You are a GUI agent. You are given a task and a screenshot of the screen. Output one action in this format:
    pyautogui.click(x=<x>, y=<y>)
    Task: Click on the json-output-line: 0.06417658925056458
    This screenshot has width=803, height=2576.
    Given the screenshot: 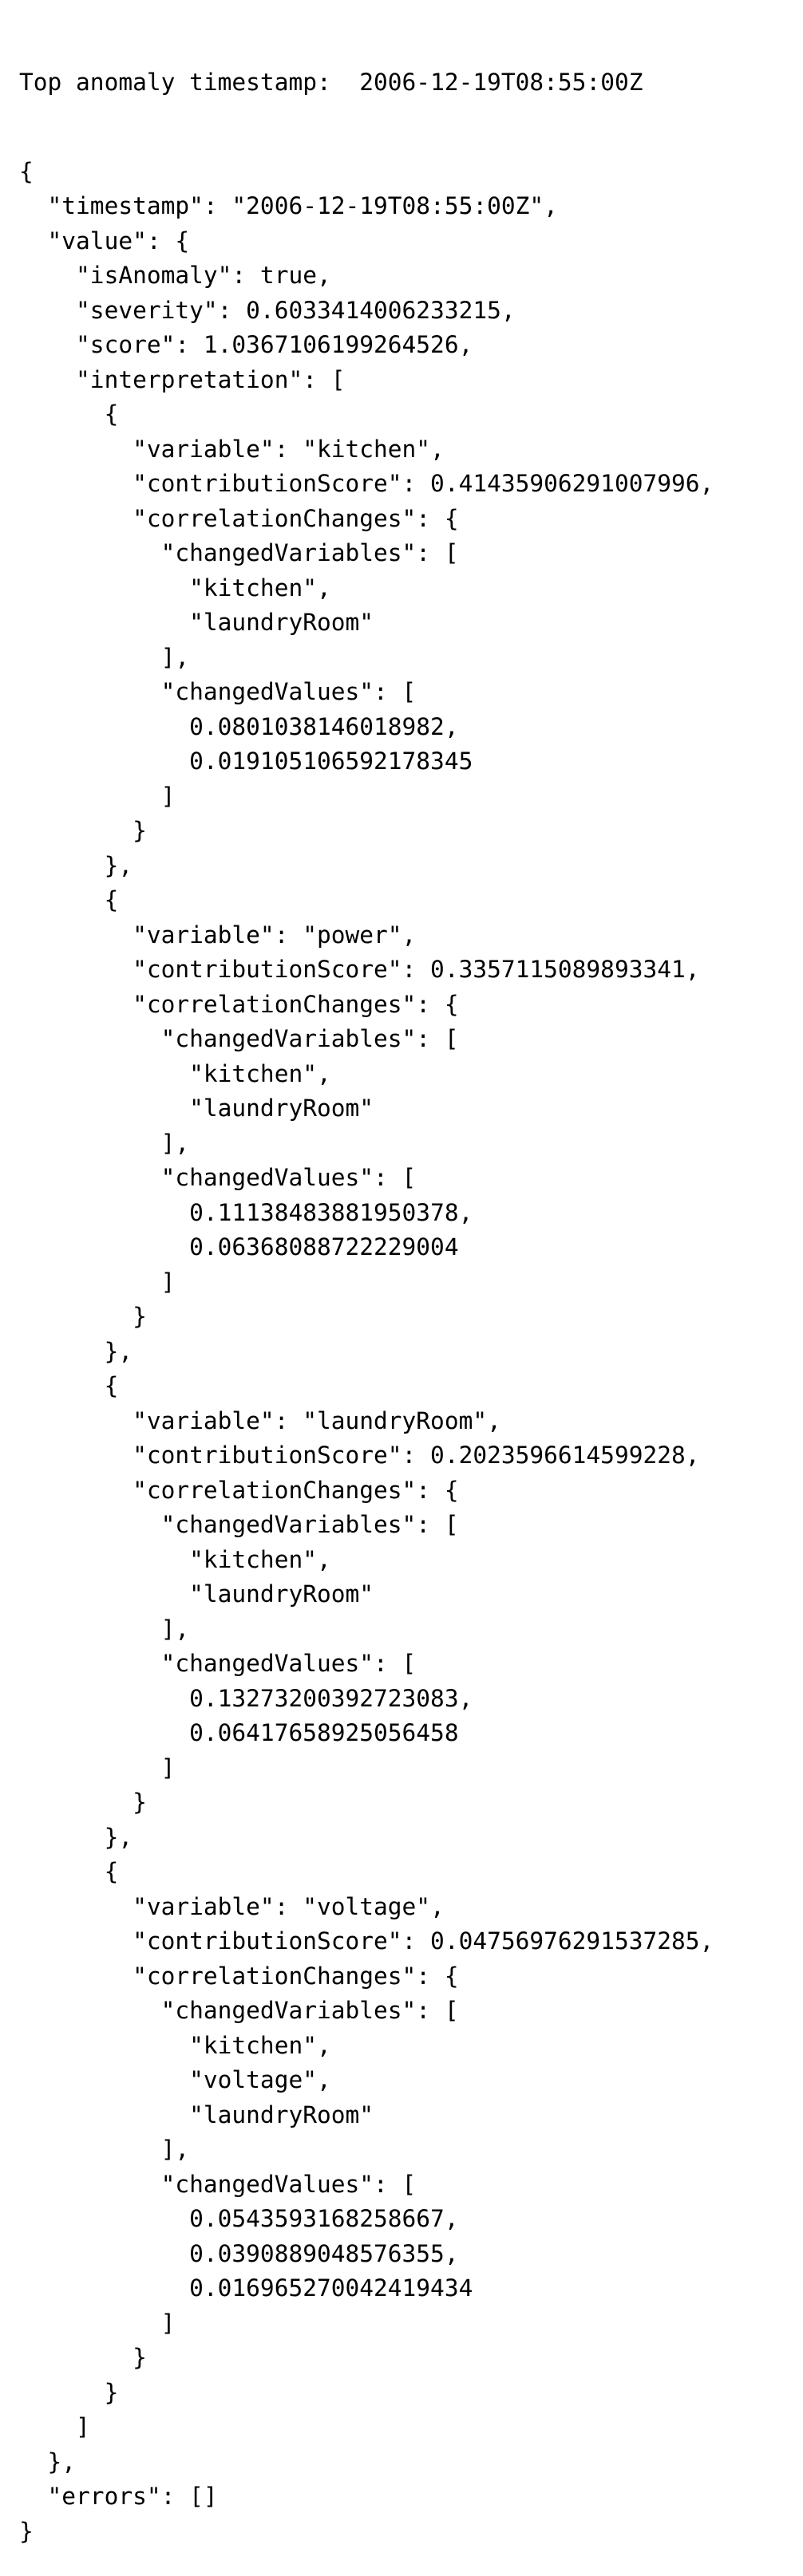 What is the action you would take?
    pyautogui.click(x=239, y=1733)
    